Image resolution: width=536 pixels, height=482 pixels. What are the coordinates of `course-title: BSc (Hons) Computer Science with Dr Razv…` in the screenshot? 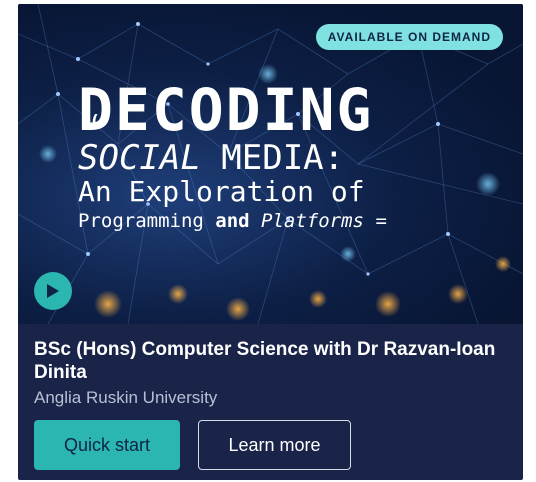 It's located at (269, 361).